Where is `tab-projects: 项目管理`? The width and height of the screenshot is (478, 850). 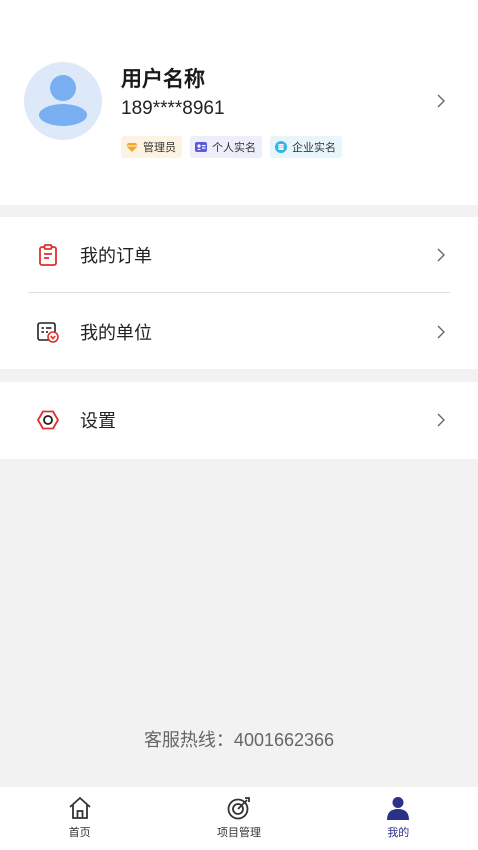 tab-projects: 项目管理 is located at coordinates (238, 818).